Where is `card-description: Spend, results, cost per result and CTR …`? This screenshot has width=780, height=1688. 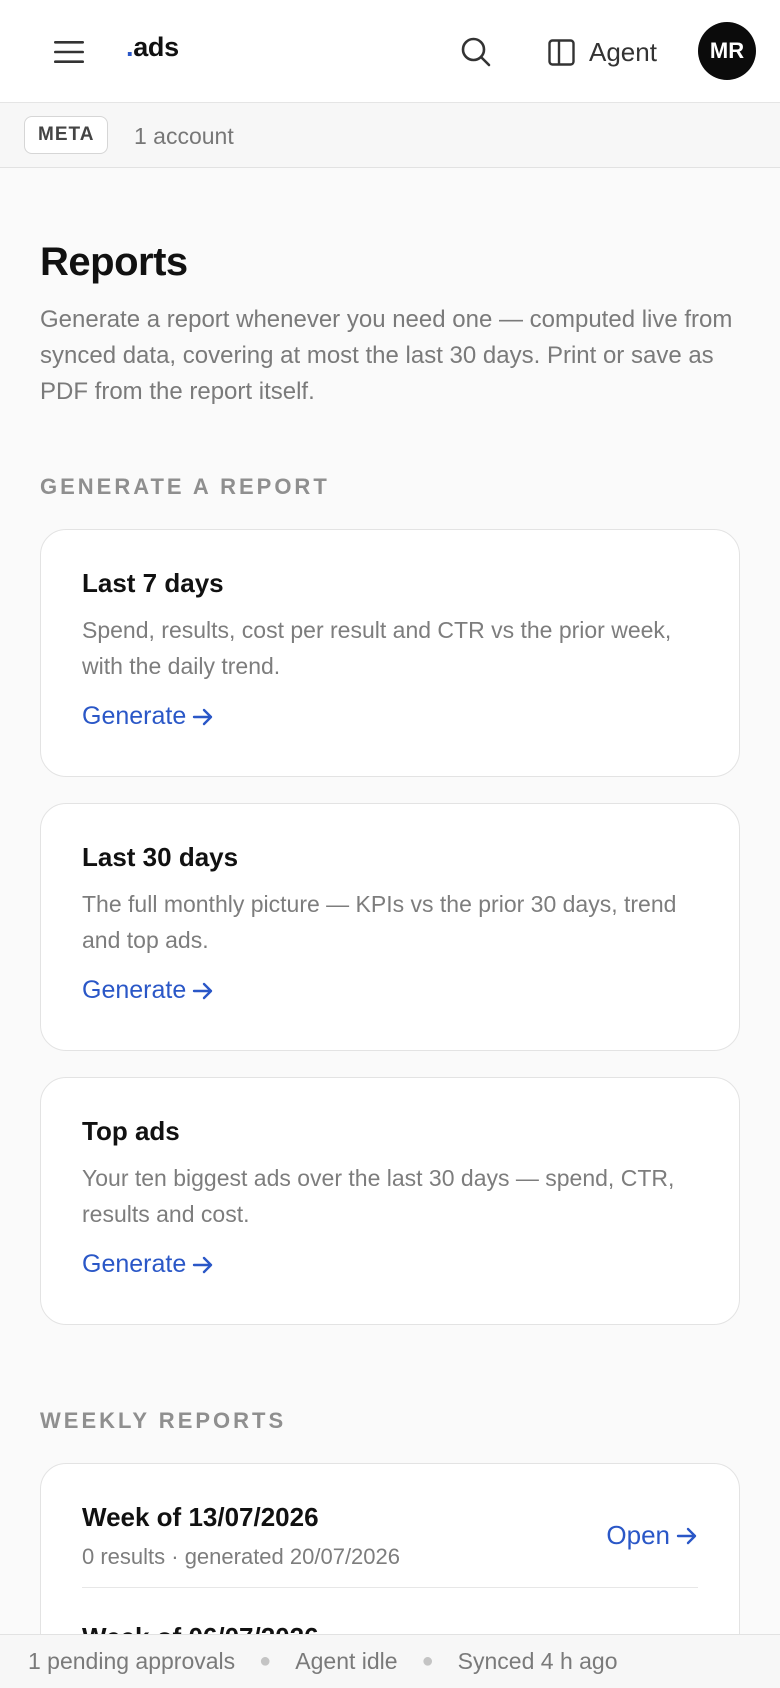
card-description: Spend, results, cost per result and CTR … is located at coordinates (377, 648).